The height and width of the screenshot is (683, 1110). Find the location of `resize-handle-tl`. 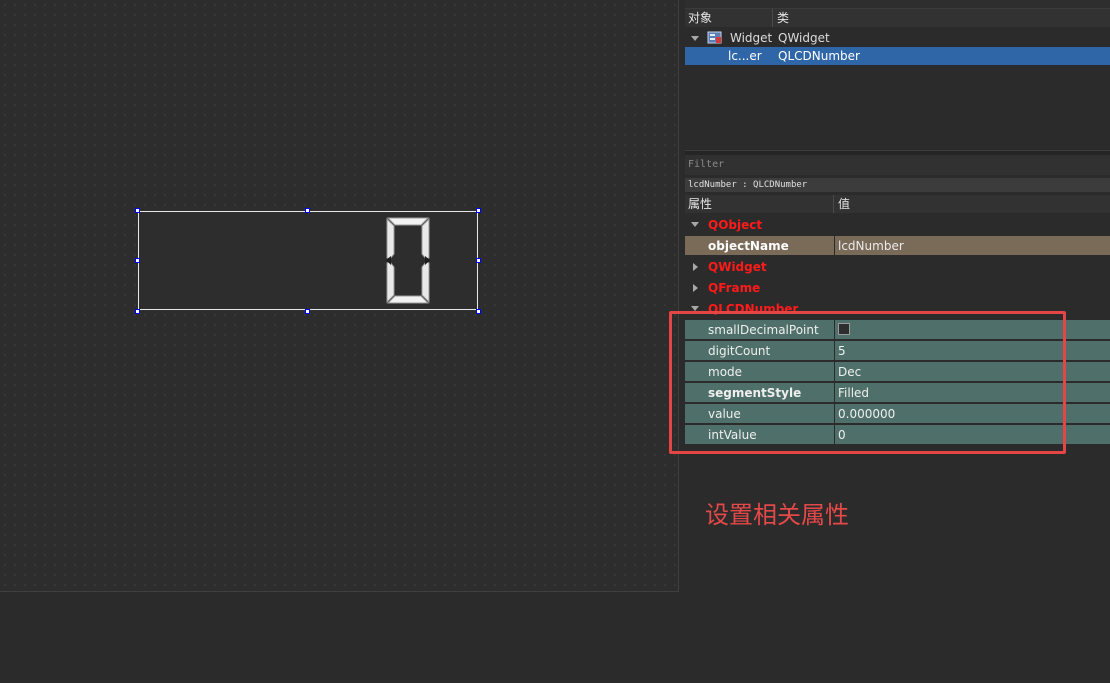

resize-handle-tl is located at coordinates (137, 210).